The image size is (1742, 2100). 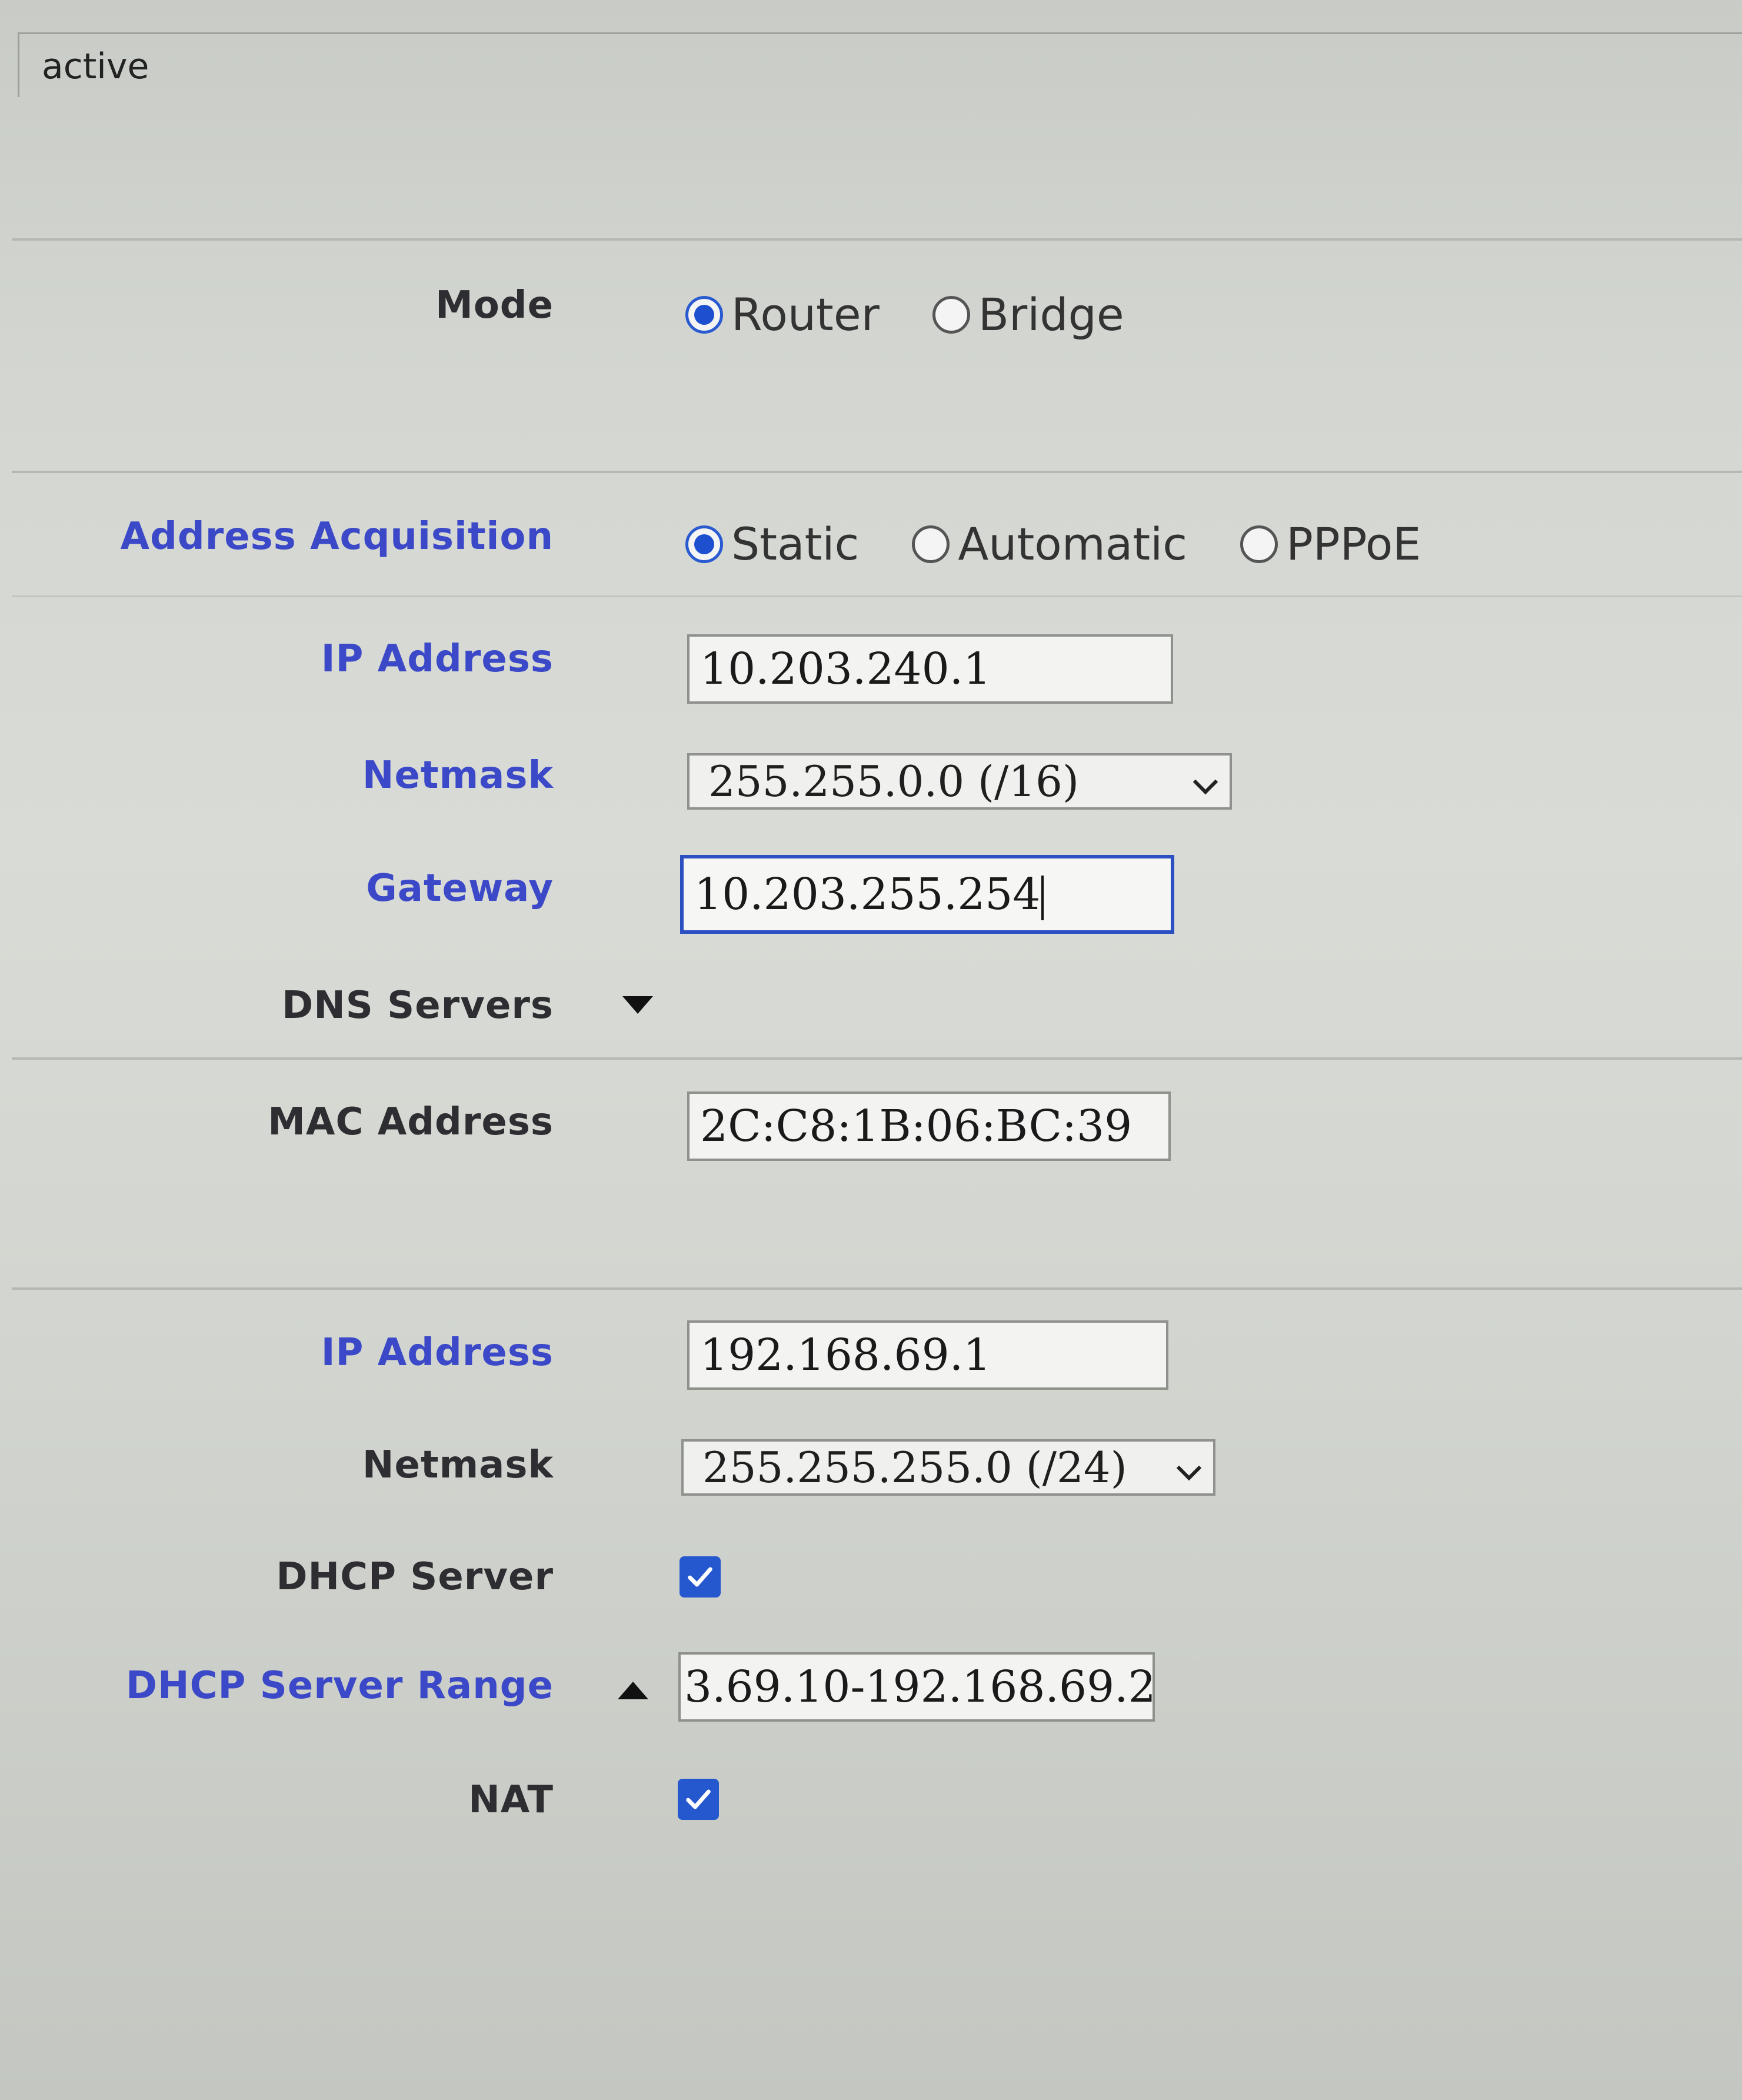 What do you see at coordinates (894, 781) in the screenshot?
I see `wan-netmask-value: 255.255.0.0 (/16)` at bounding box center [894, 781].